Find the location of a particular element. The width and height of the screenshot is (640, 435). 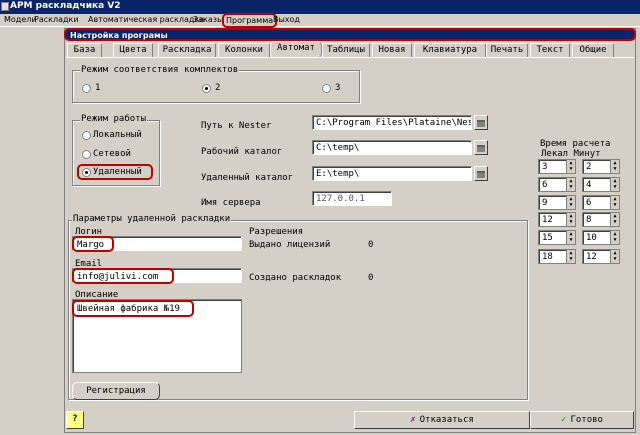

description-value: Швейная фабрика №19 is located at coordinates (133, 308).